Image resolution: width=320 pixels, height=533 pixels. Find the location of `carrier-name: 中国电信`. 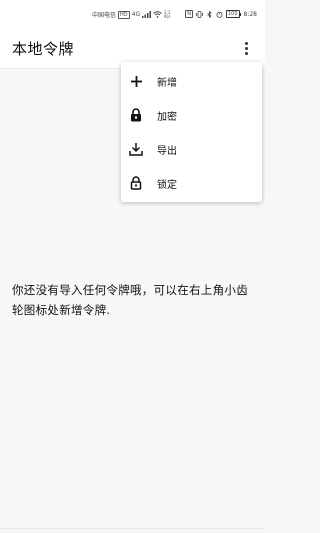

carrier-name: 中国电信 is located at coordinates (104, 15).